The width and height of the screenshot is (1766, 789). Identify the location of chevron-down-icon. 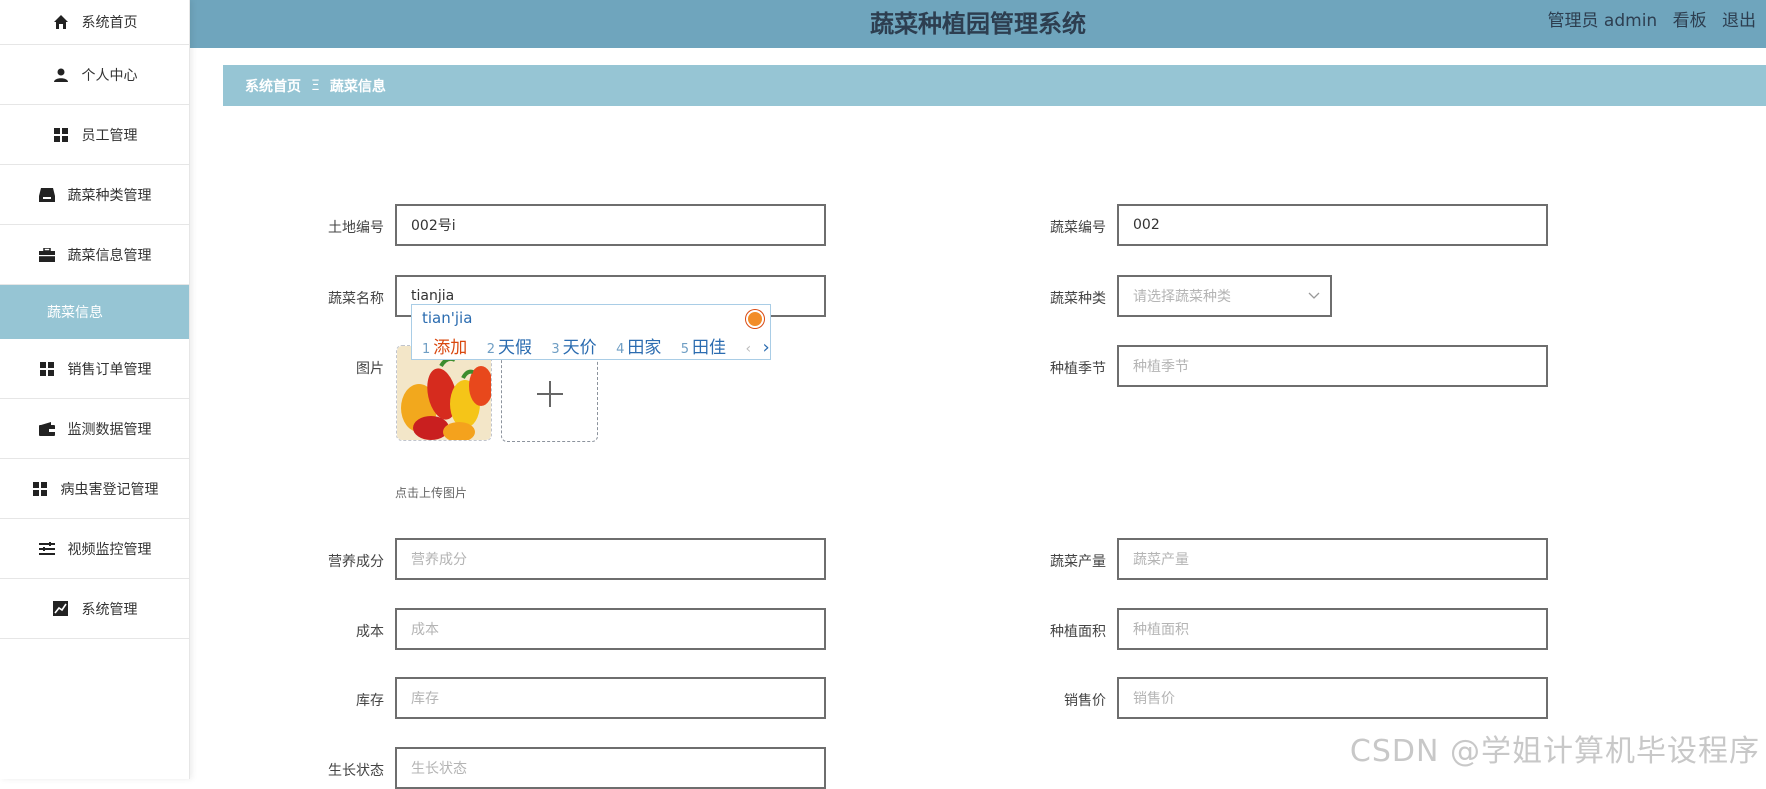
(1314, 296).